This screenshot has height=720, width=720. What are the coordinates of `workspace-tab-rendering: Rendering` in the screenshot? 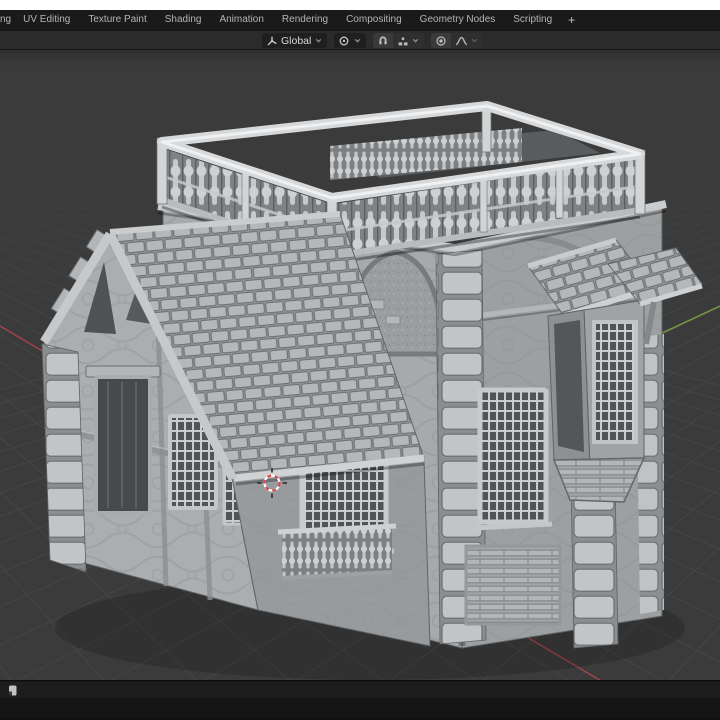 It's located at (305, 20).